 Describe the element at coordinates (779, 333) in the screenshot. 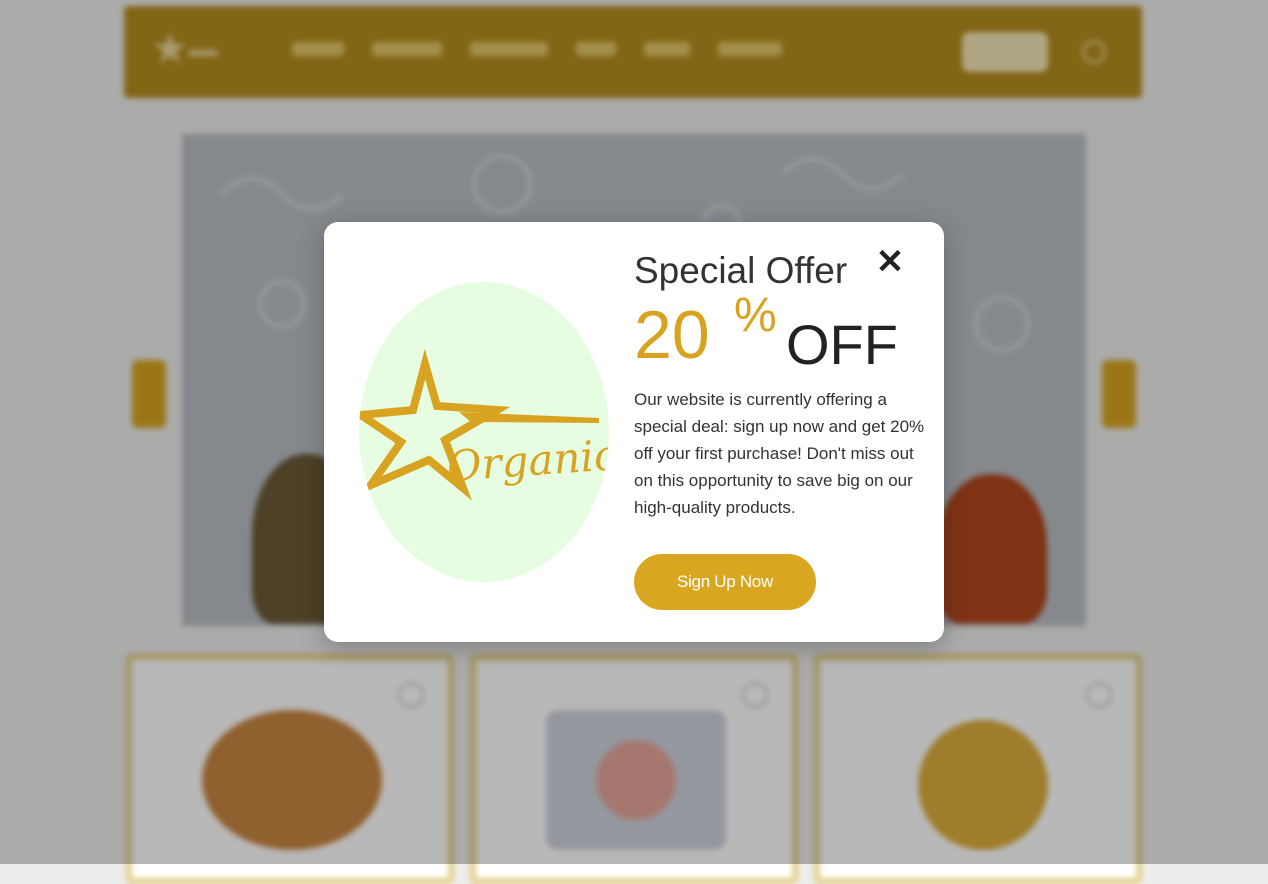

I see `discount-display: 20 % OFF` at that location.